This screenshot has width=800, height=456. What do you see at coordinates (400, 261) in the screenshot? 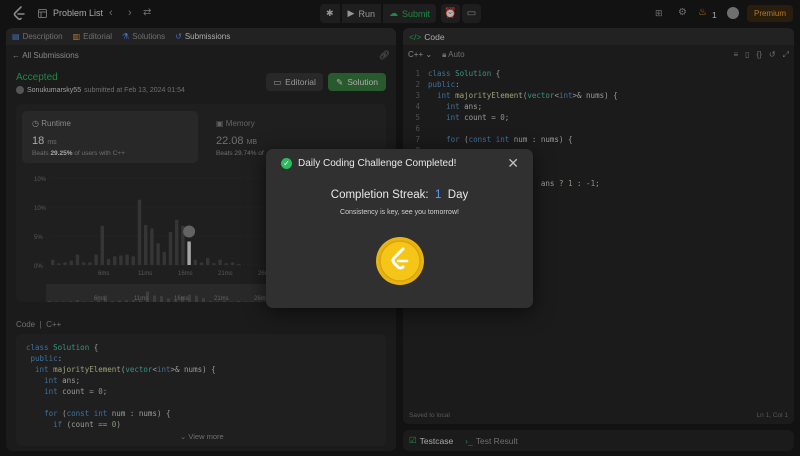
I see `daily-coin-badge-icon` at bounding box center [400, 261].